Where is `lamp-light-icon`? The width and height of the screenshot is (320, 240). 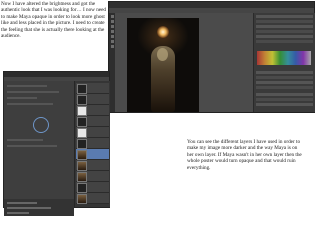
lamp-light-icon is located at coordinates (163, 32).